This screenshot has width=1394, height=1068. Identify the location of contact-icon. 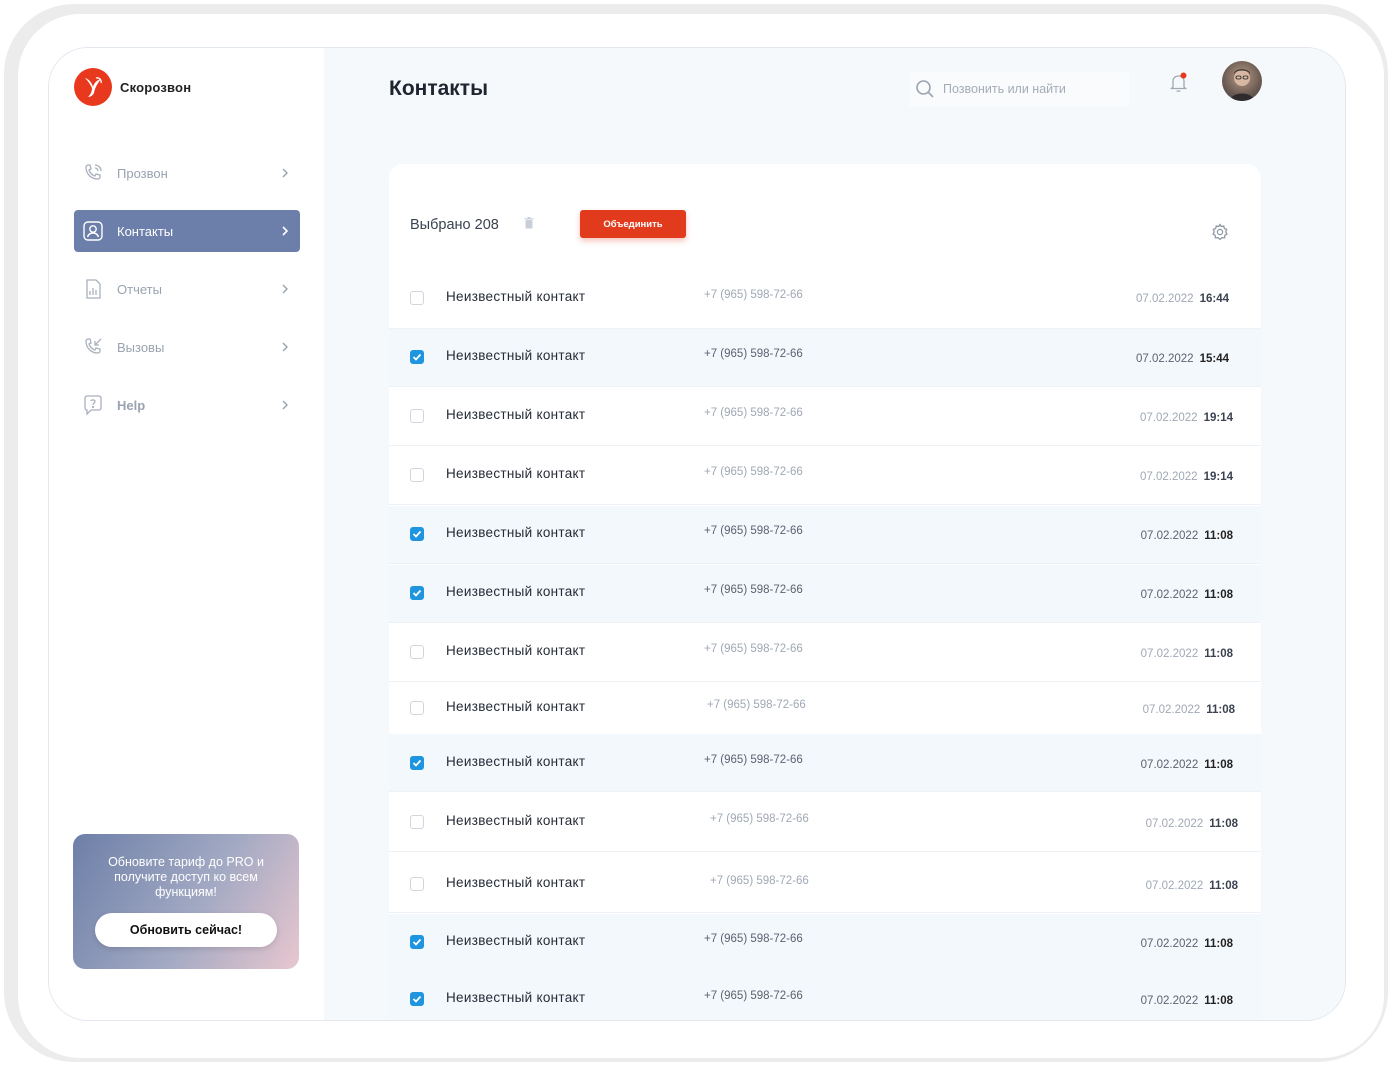
(93, 231).